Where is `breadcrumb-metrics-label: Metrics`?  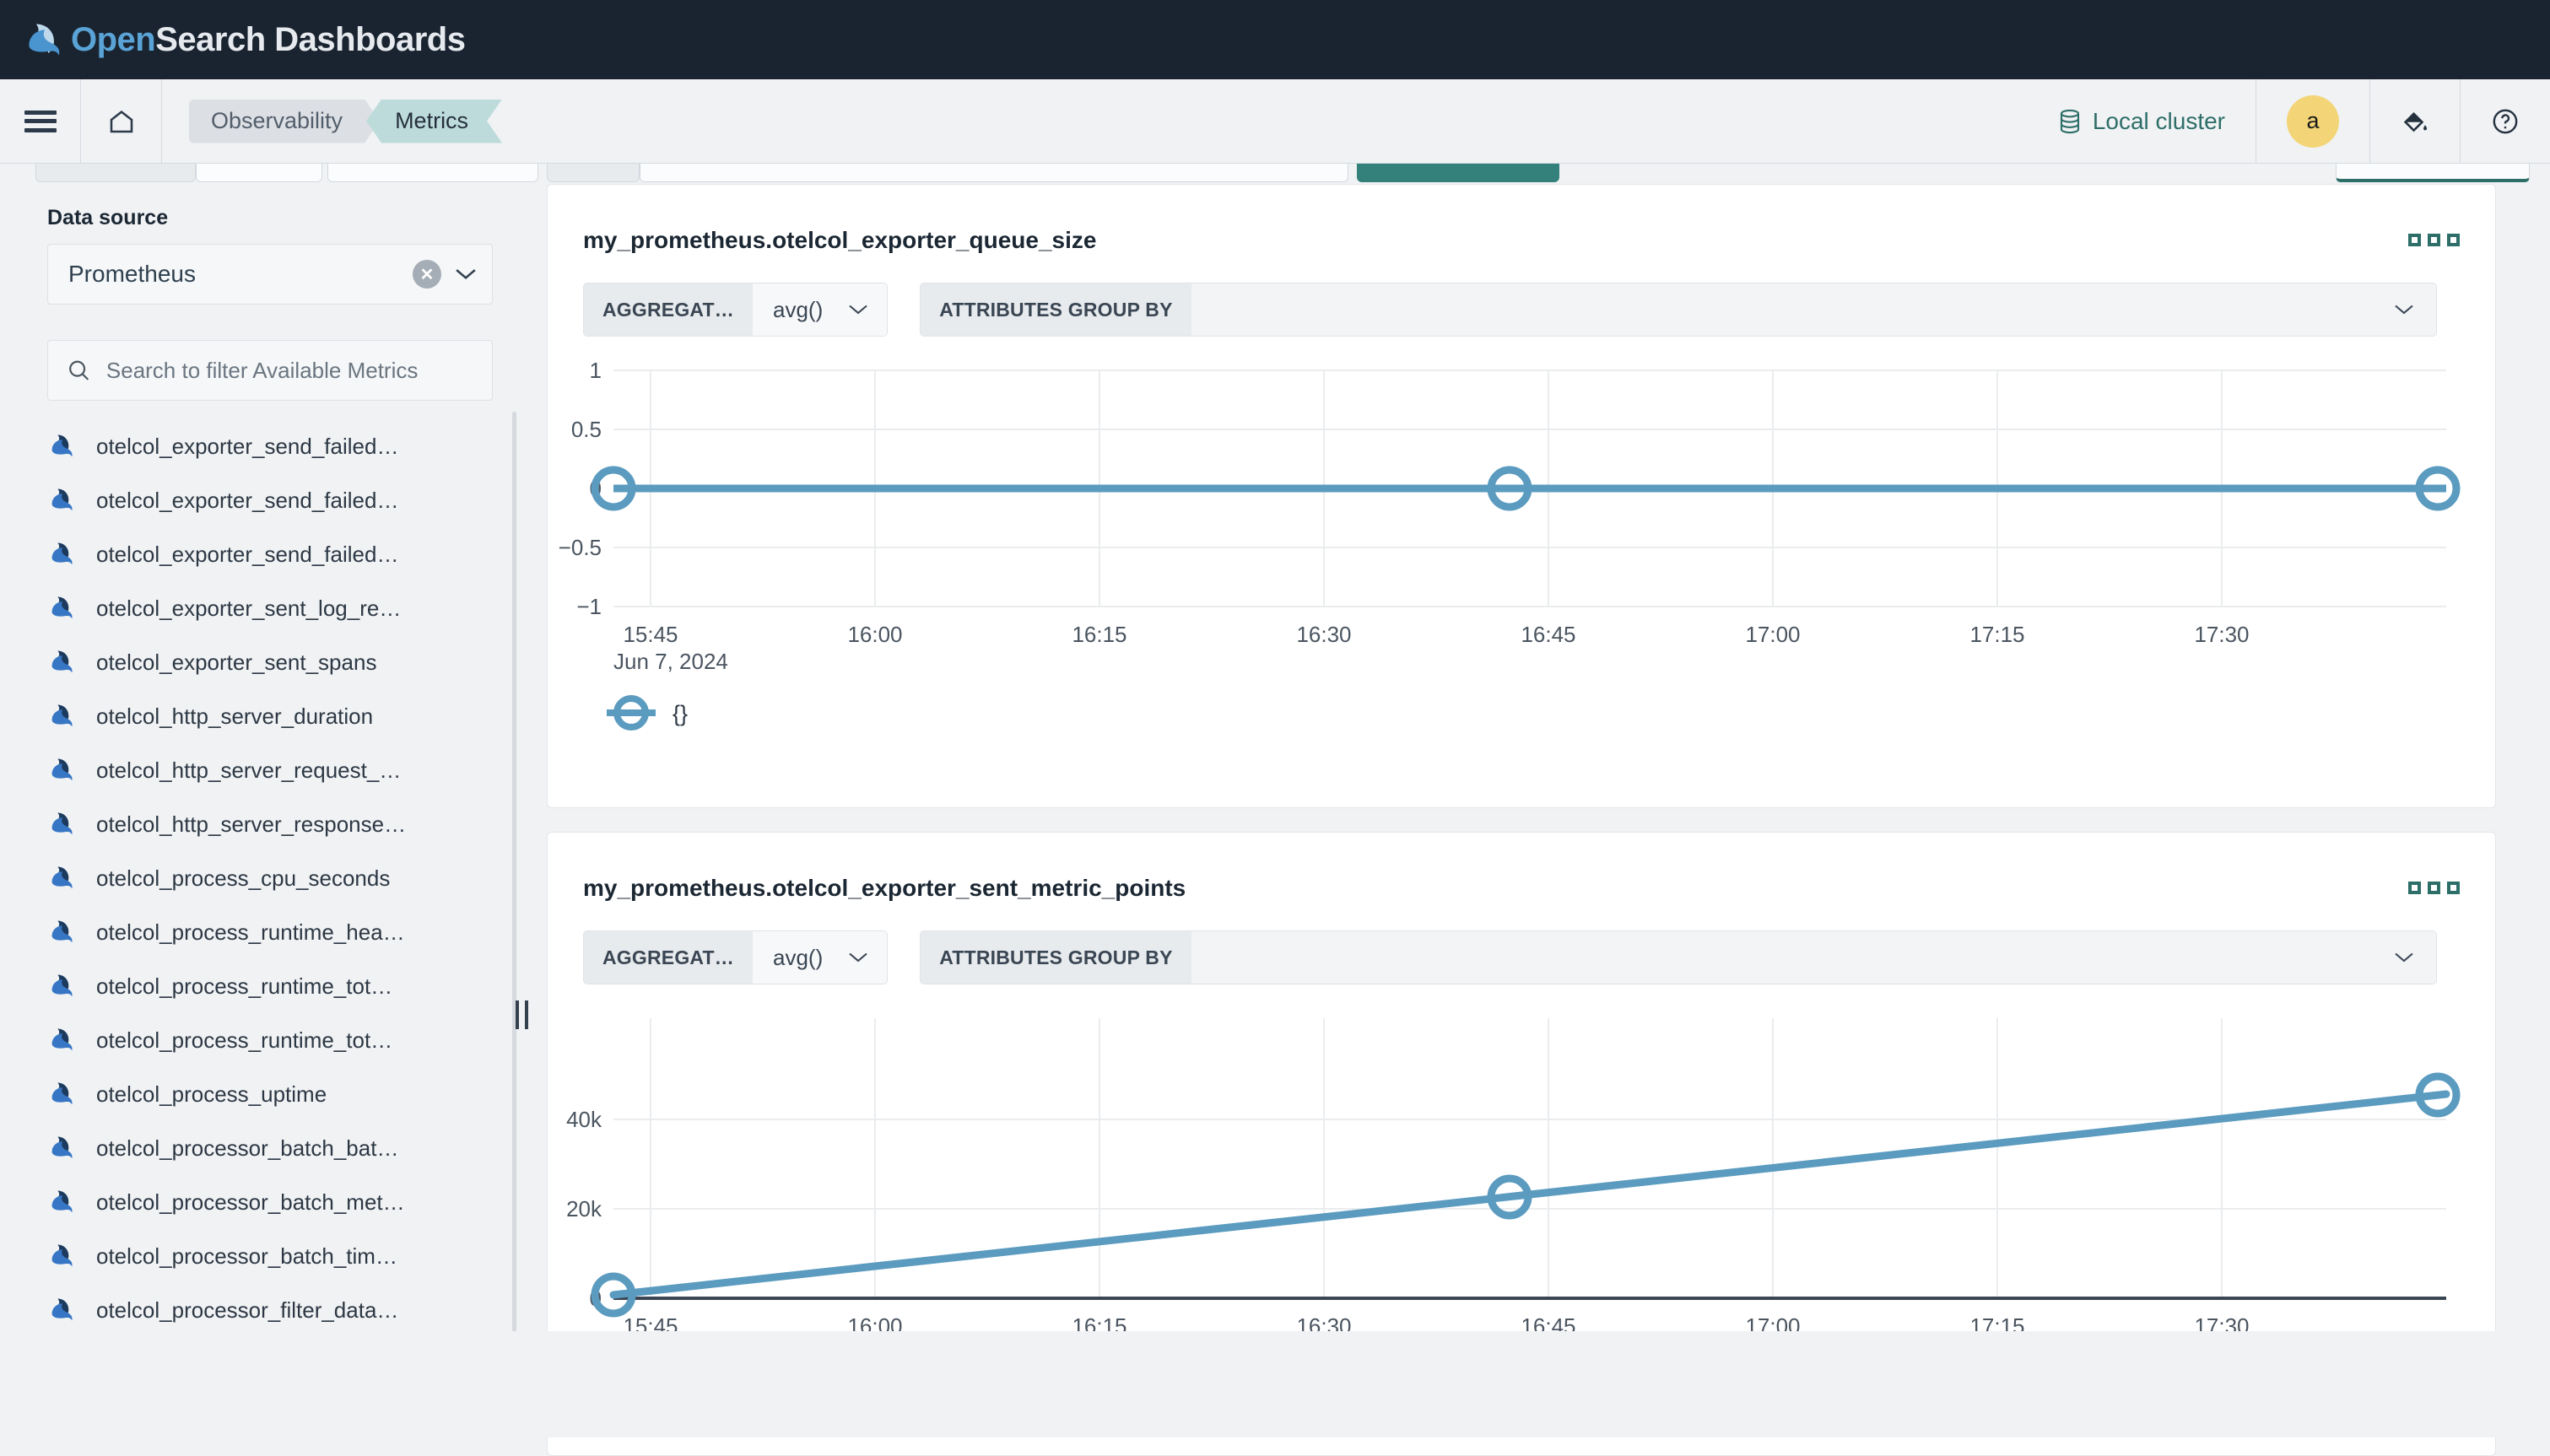
breadcrumb-metrics-label: Metrics is located at coordinates (432, 121).